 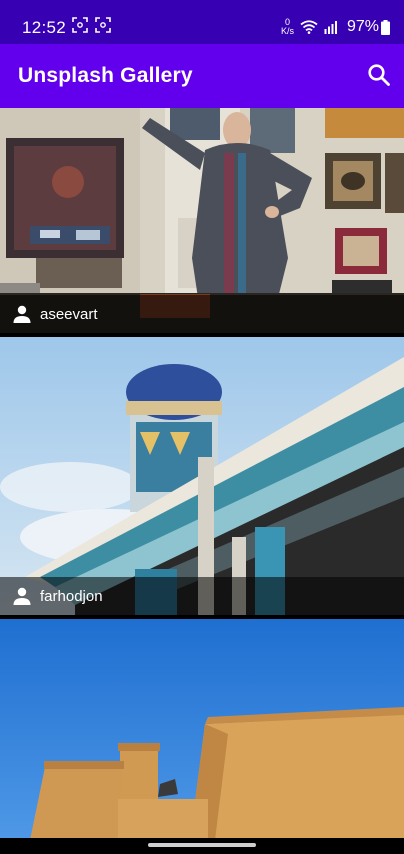 I want to click on status-system-icons: 0 K/s, so click(x=309, y=27).